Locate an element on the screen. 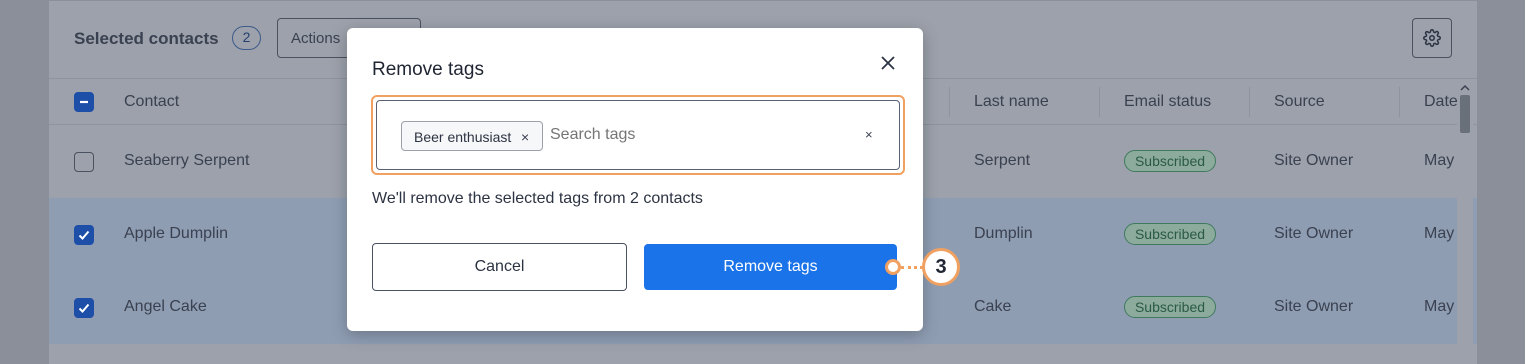 This screenshot has width=1525, height=364. callout-connector is located at coordinates (912, 267).